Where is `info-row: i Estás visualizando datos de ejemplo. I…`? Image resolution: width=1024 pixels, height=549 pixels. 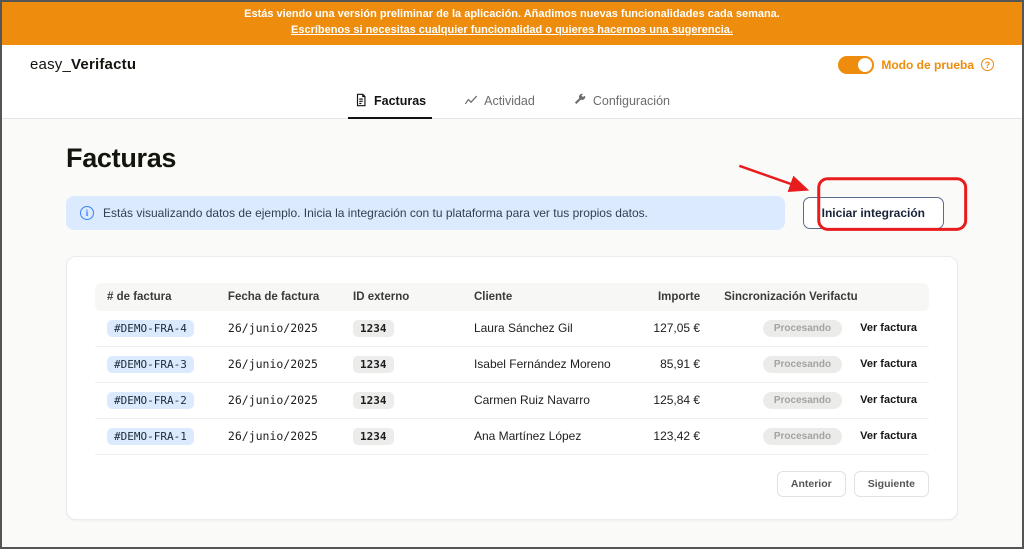
info-row: i Estás visualizando datos de ejemplo. I… is located at coordinates (512, 212).